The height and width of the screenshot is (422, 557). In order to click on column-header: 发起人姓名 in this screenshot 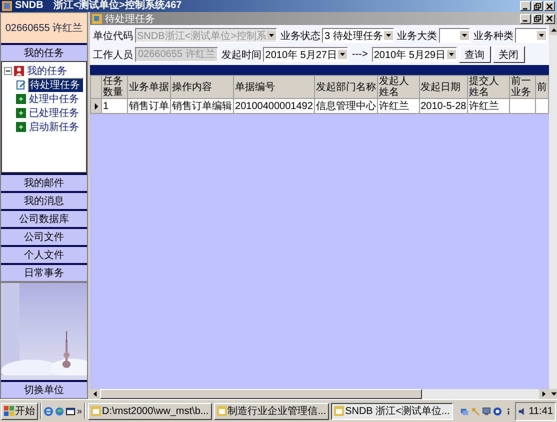, I will do `click(398, 87)`.